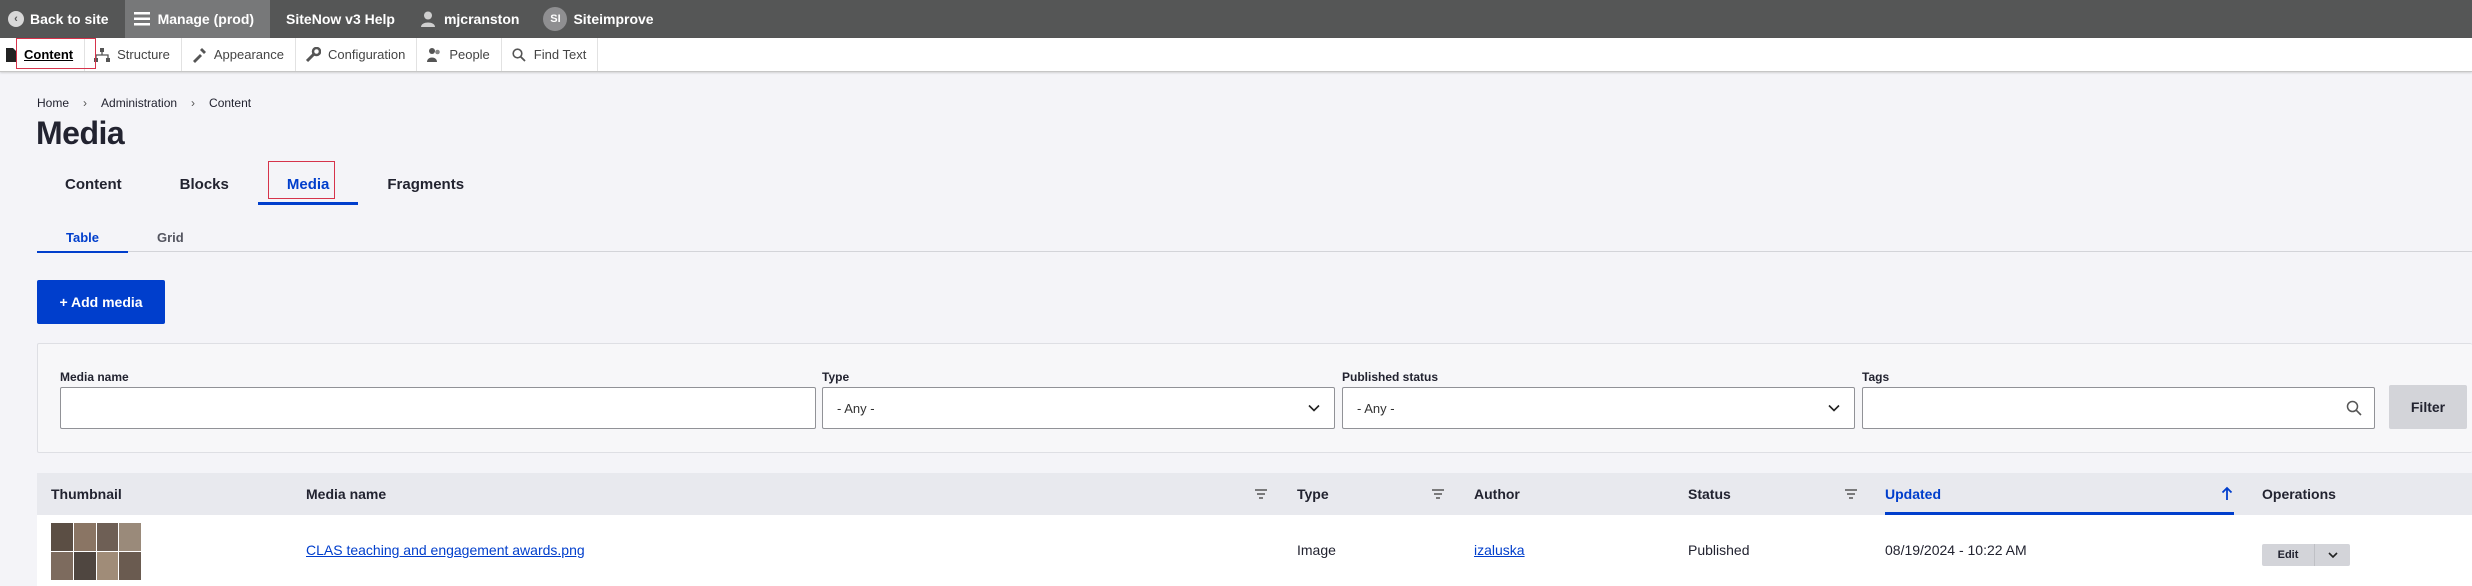  Describe the element at coordinates (139, 103) in the screenshot. I see `breadcrumb-administration: Administration` at that location.